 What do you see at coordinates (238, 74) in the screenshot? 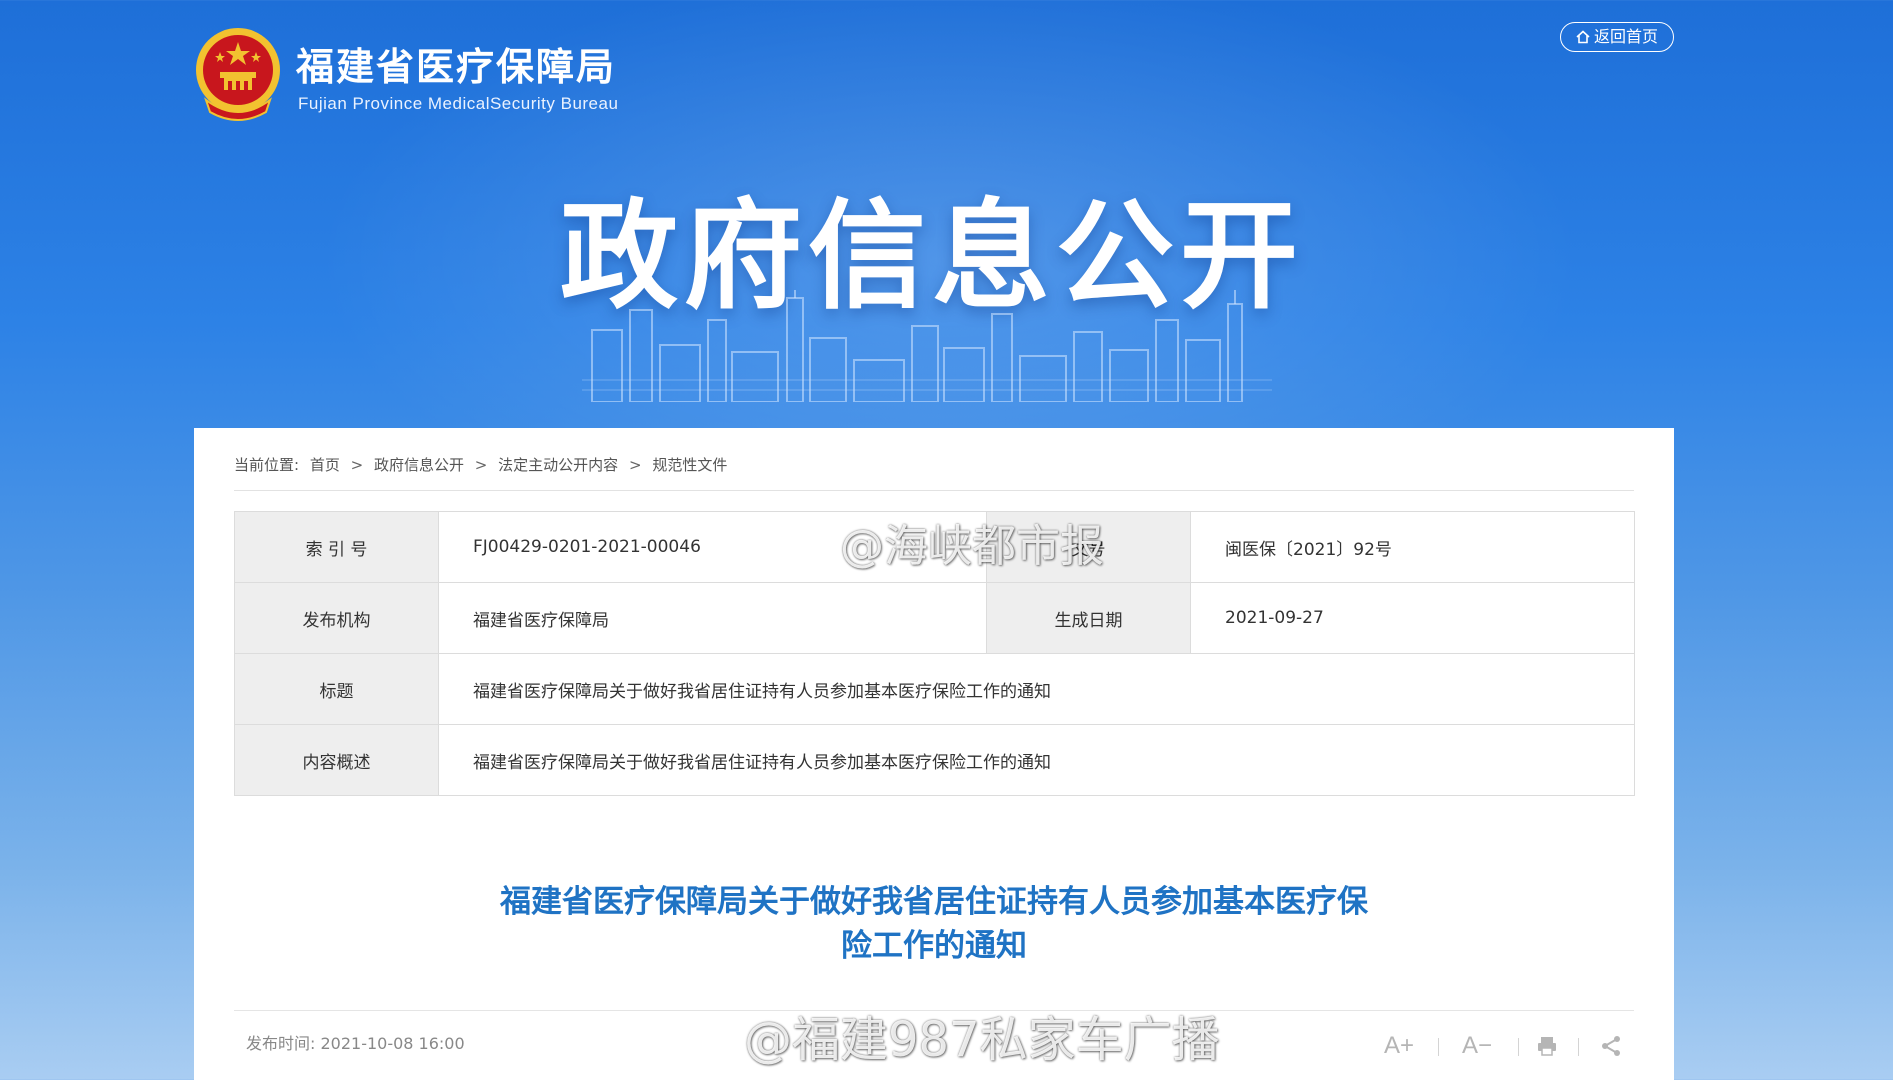
I see `national-emblem-icon` at bounding box center [238, 74].